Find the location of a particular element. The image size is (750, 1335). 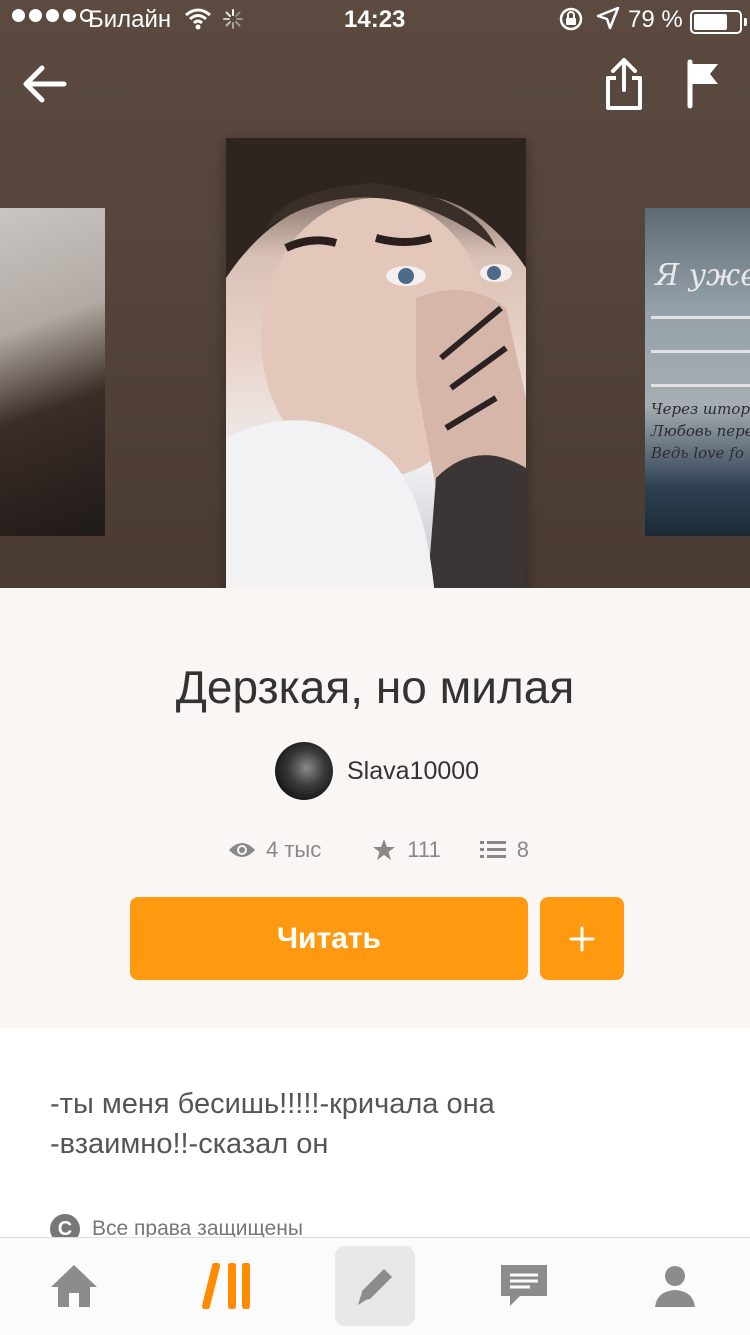

pencil-icon is located at coordinates (375, 1287).